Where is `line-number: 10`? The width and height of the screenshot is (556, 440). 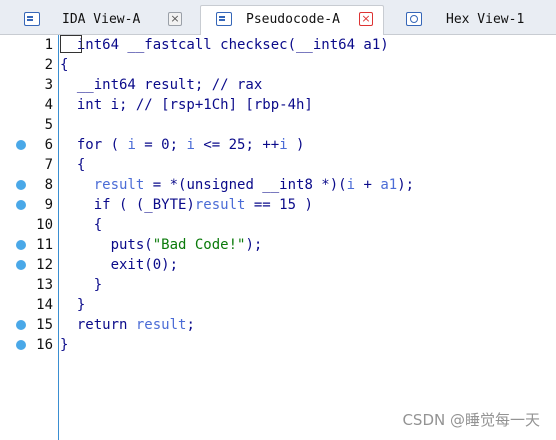
line-number: 10 is located at coordinates (44, 225).